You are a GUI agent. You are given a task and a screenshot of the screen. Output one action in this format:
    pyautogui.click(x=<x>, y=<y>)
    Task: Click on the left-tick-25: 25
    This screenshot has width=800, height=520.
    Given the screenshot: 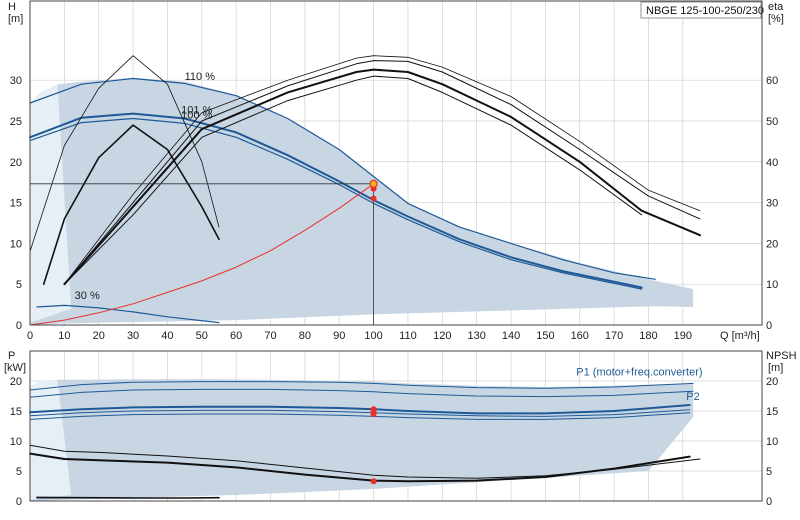 What is the action you would take?
    pyautogui.click(x=16, y=122)
    